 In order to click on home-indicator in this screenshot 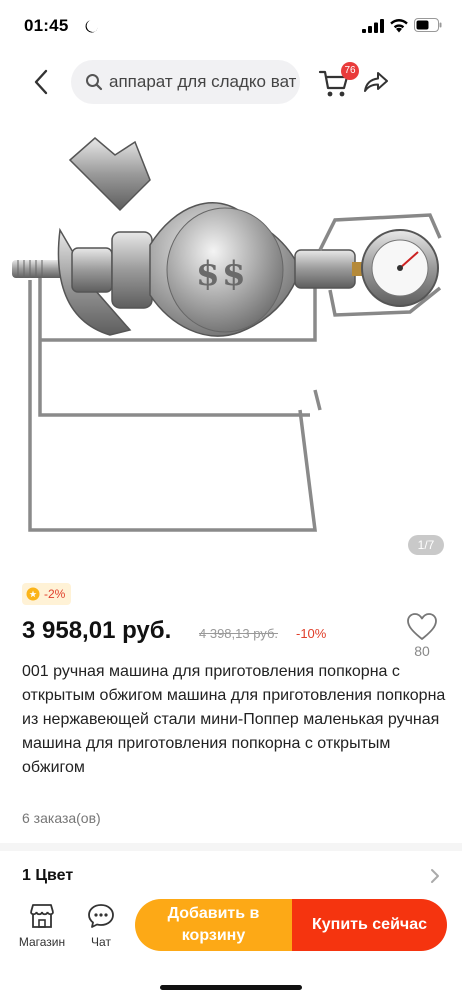, I will do `click(231, 987)`.